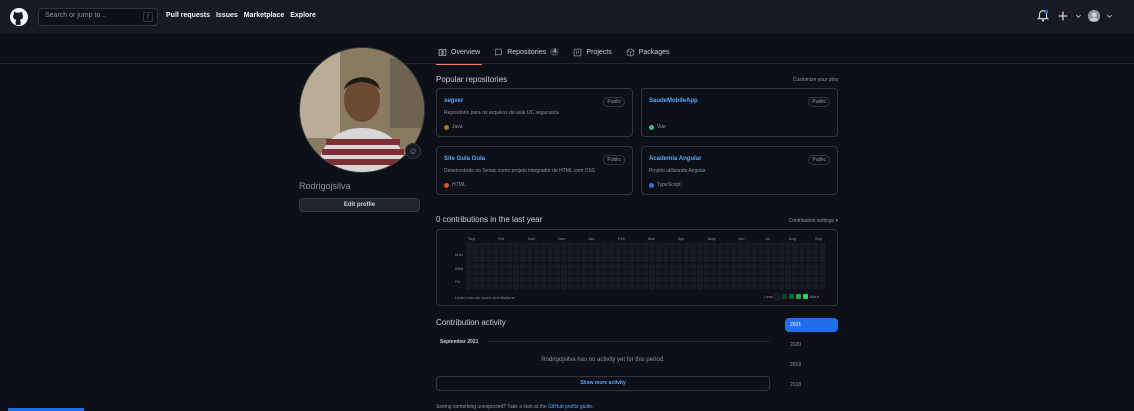 Image resolution: width=1134 pixels, height=411 pixels. I want to click on nav-pull-requests: Pull requests, so click(188, 15).